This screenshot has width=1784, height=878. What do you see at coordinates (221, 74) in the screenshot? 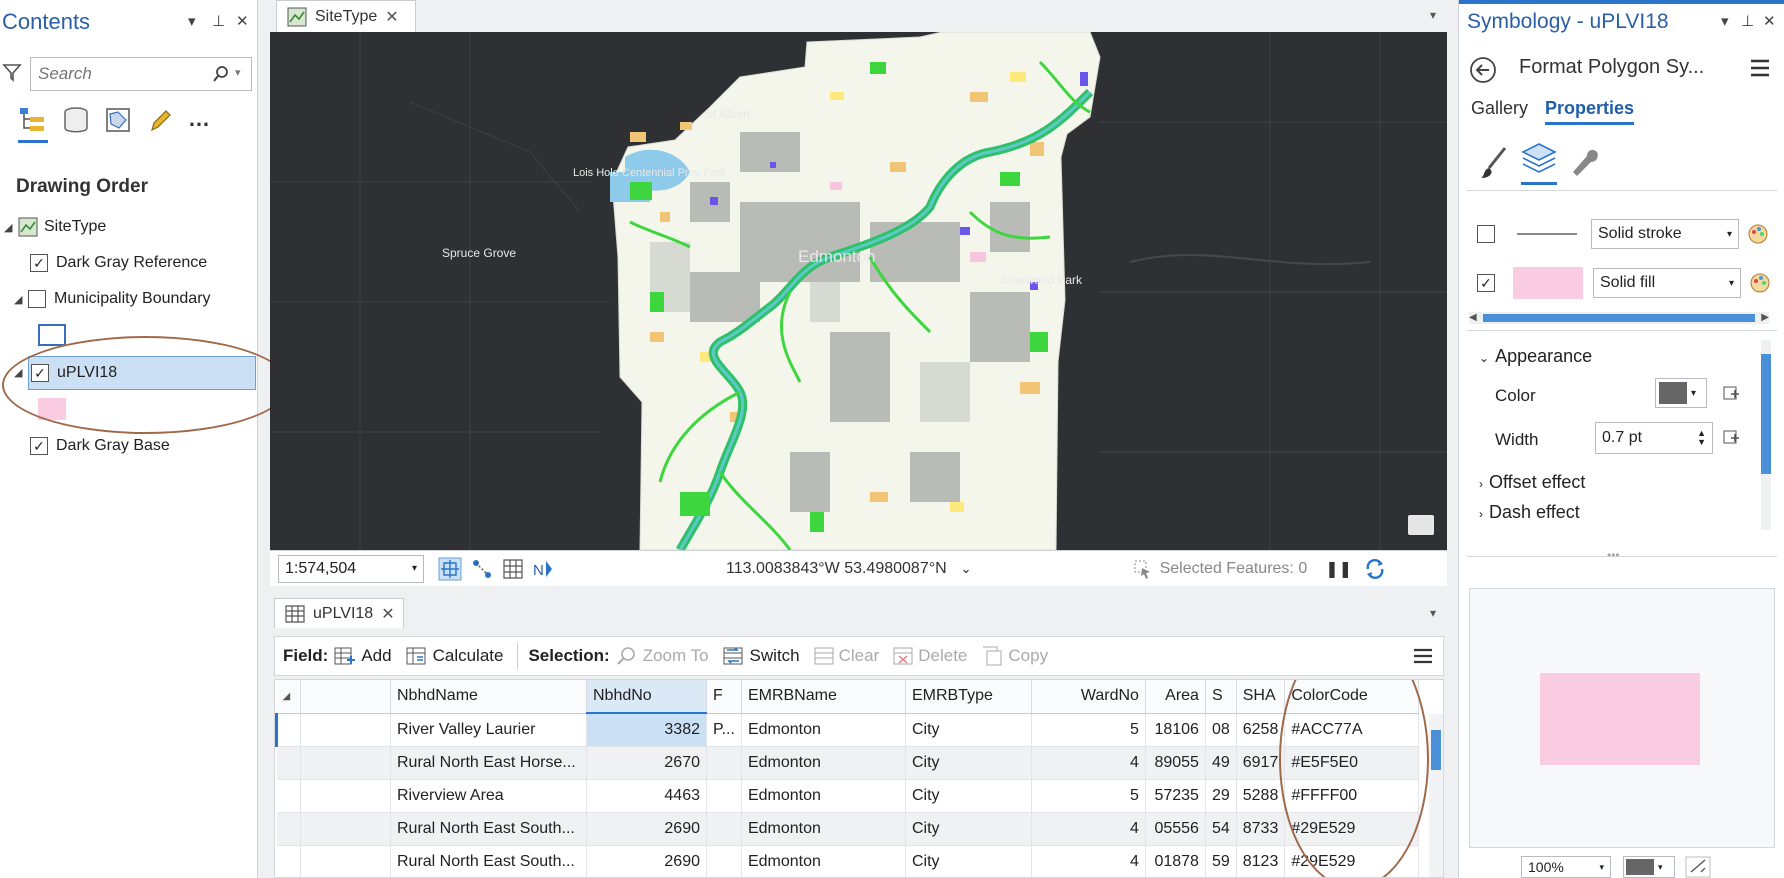
I see `search-icon` at bounding box center [221, 74].